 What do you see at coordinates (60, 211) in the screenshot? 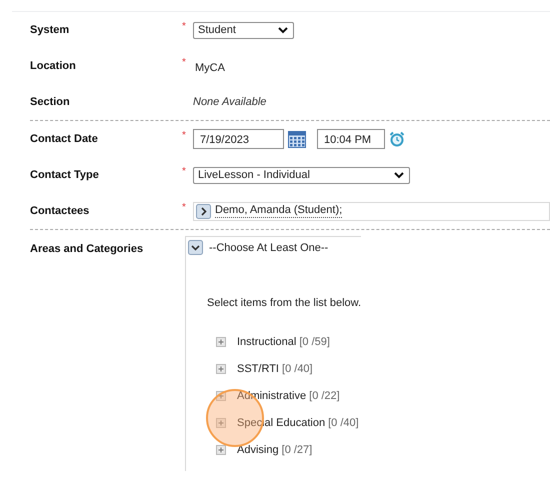
I see `field-label: Contactees` at bounding box center [60, 211].